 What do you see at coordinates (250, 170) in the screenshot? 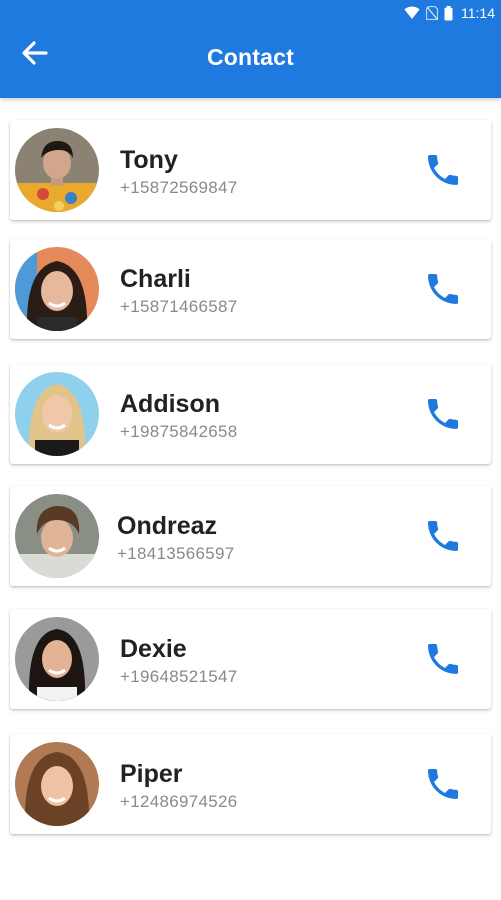
I see `contact-card: Tony +15872569847` at bounding box center [250, 170].